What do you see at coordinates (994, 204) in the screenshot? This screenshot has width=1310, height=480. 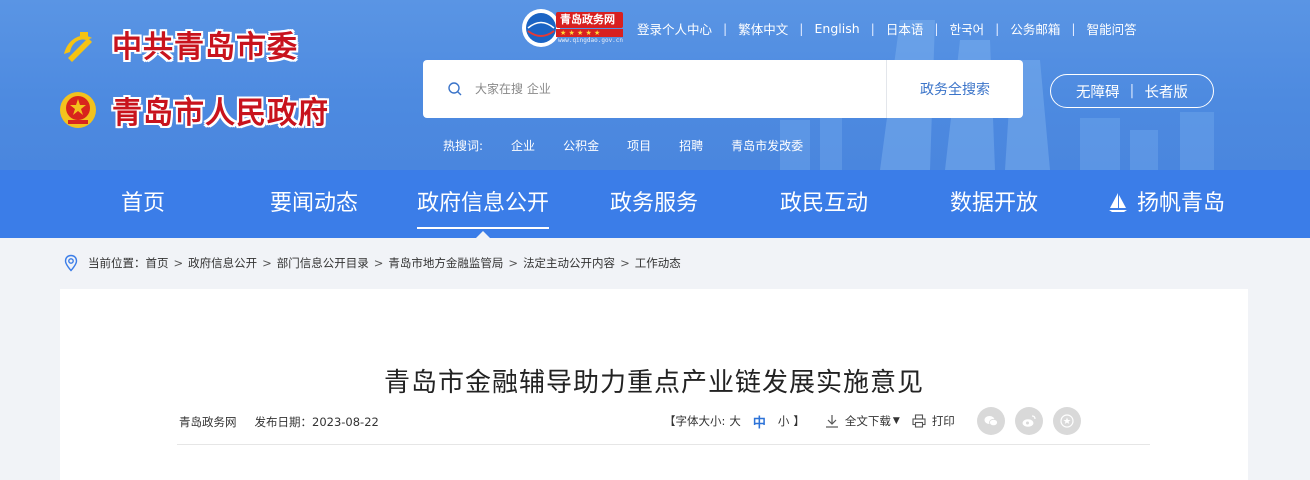 I see `nav-item-open-data: 数据开放` at bounding box center [994, 204].